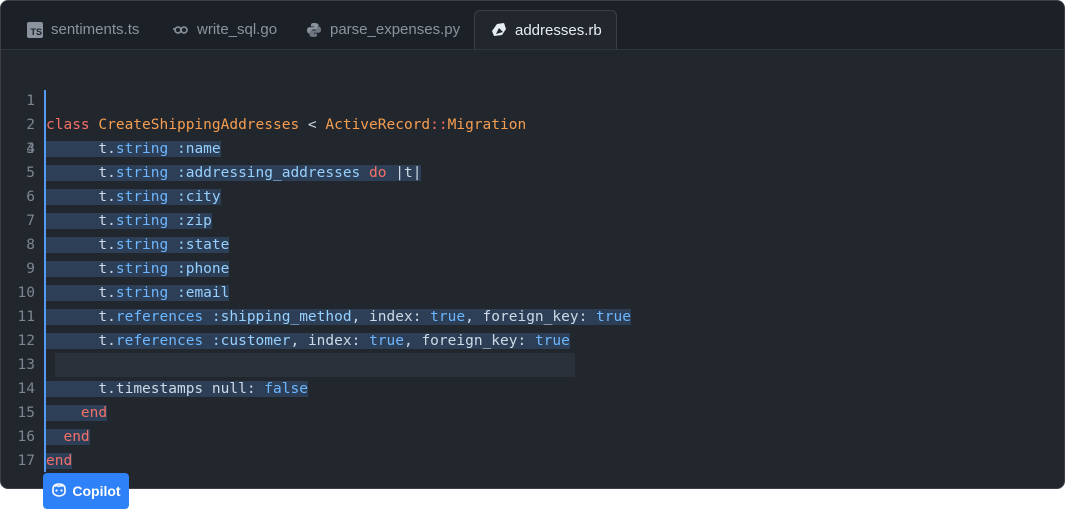  I want to click on code-line-5: 5 t.string :address, so click(136, 173).